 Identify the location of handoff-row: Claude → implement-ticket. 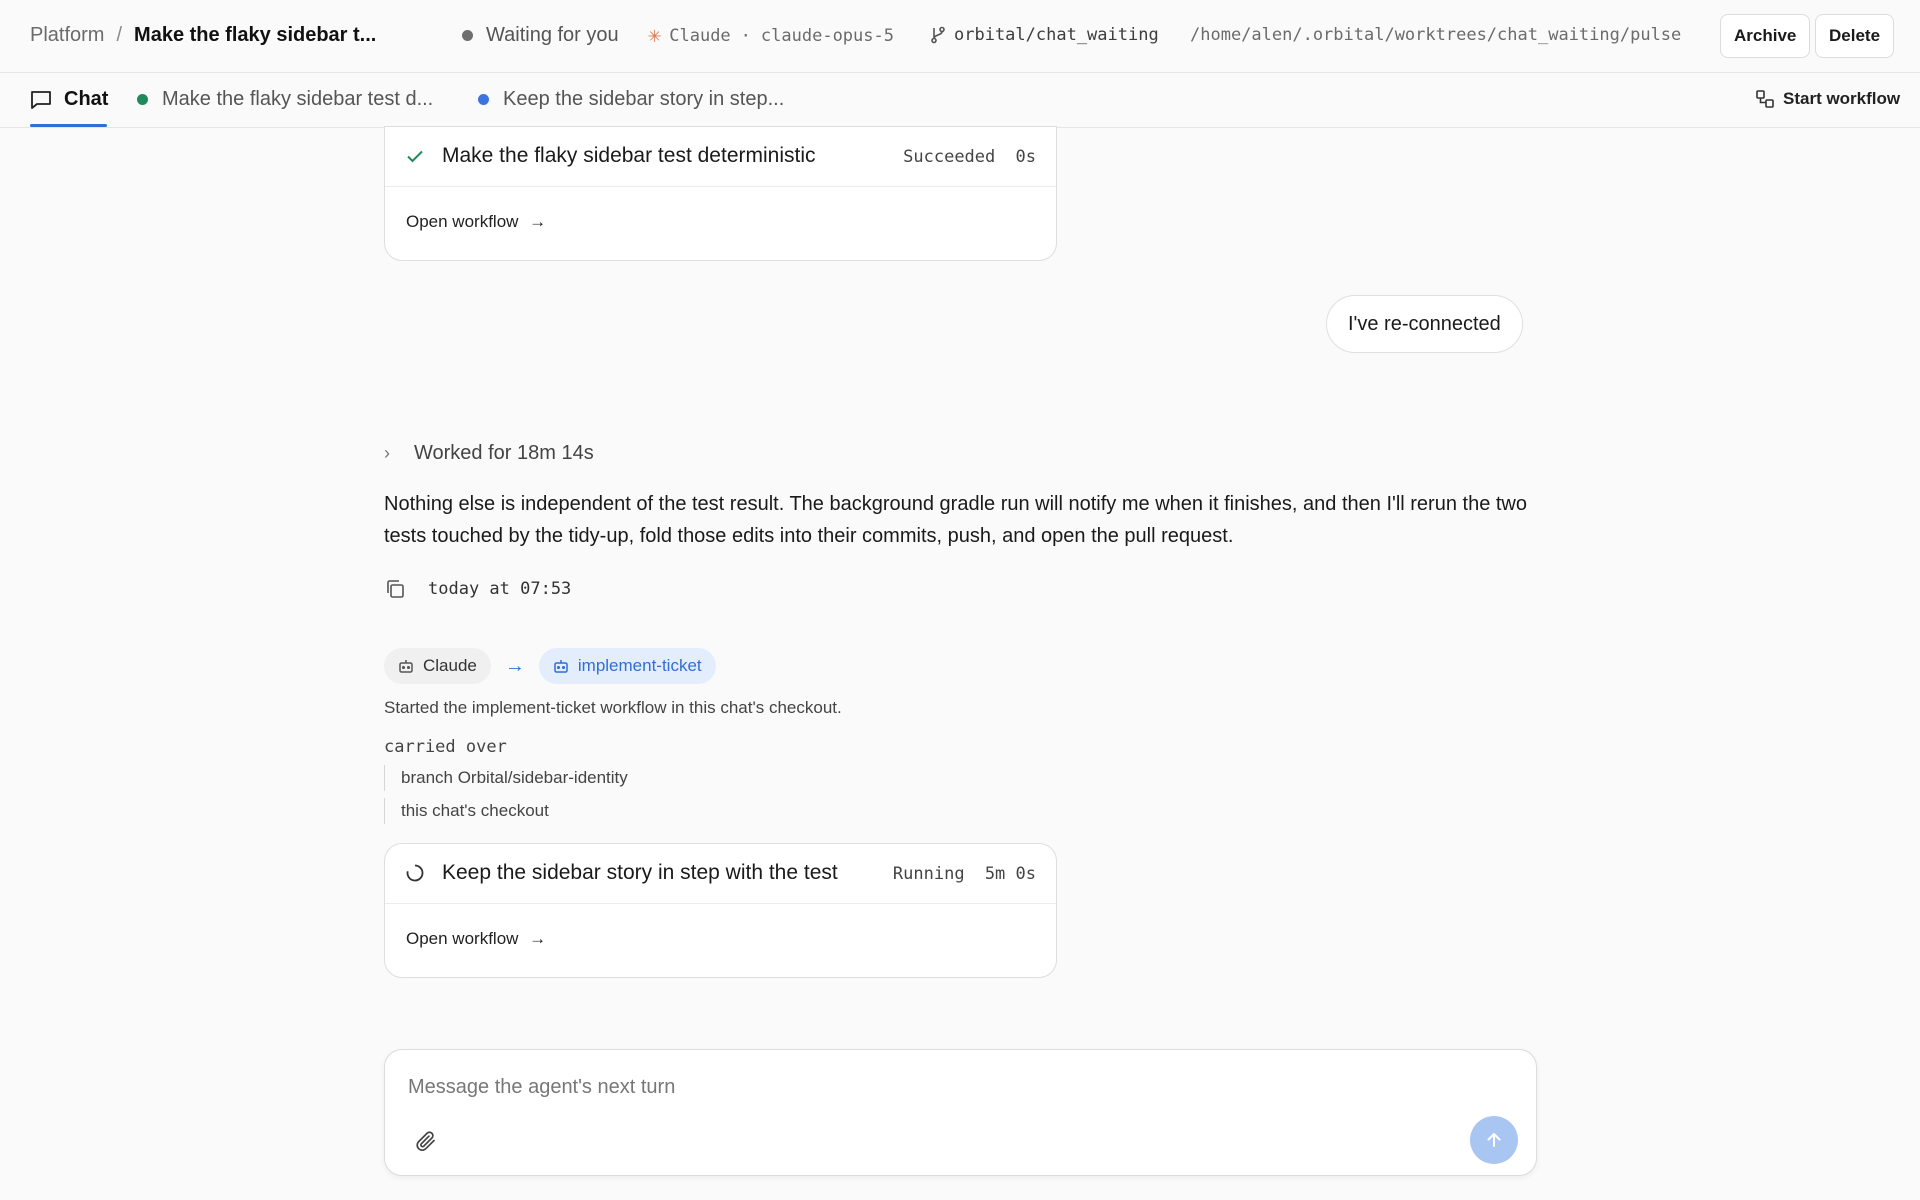
(550, 666).